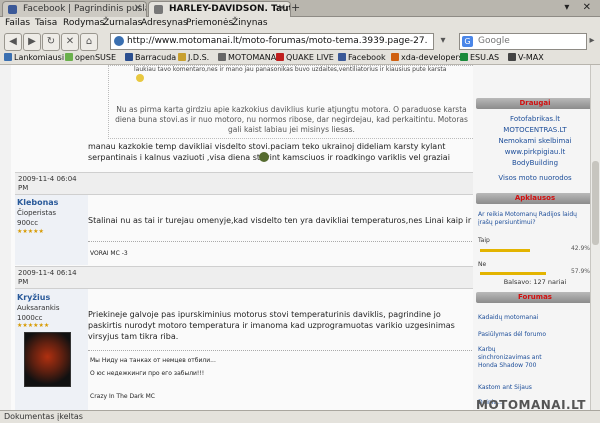 The image size is (600, 423). Describe the element at coordinates (33, 325) in the screenshot. I see `user-stars: ★★★★★★` at that location.